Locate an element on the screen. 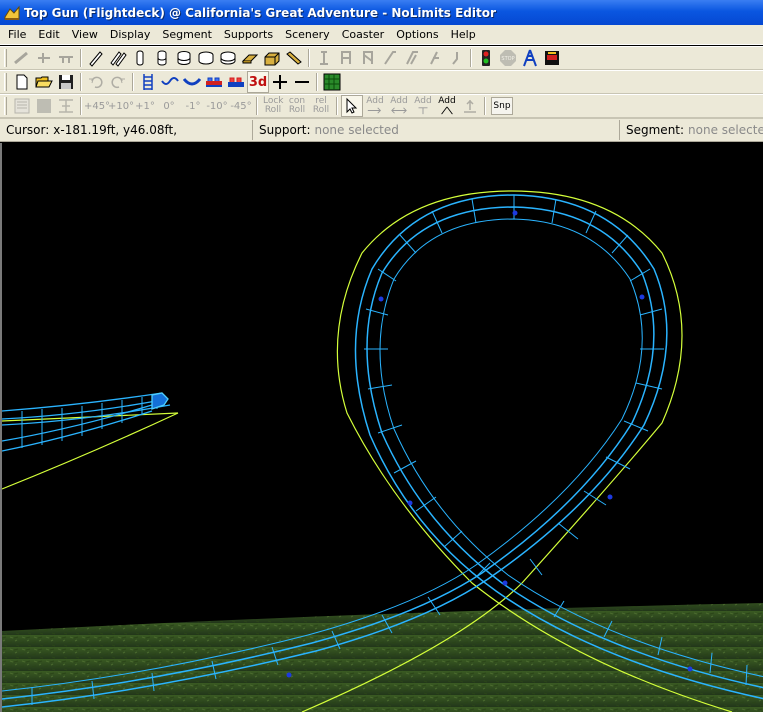 This screenshot has height=712, width=763. menu-edit: Edit is located at coordinates (48, 35).